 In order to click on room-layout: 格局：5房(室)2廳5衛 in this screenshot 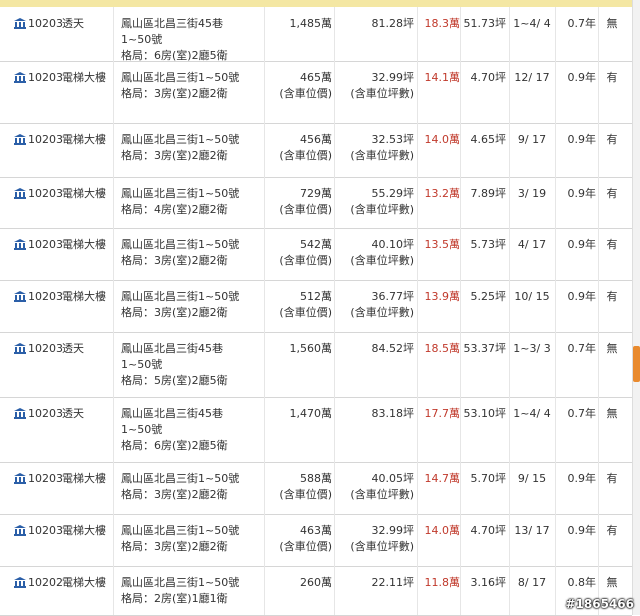, I will do `click(174, 380)`.